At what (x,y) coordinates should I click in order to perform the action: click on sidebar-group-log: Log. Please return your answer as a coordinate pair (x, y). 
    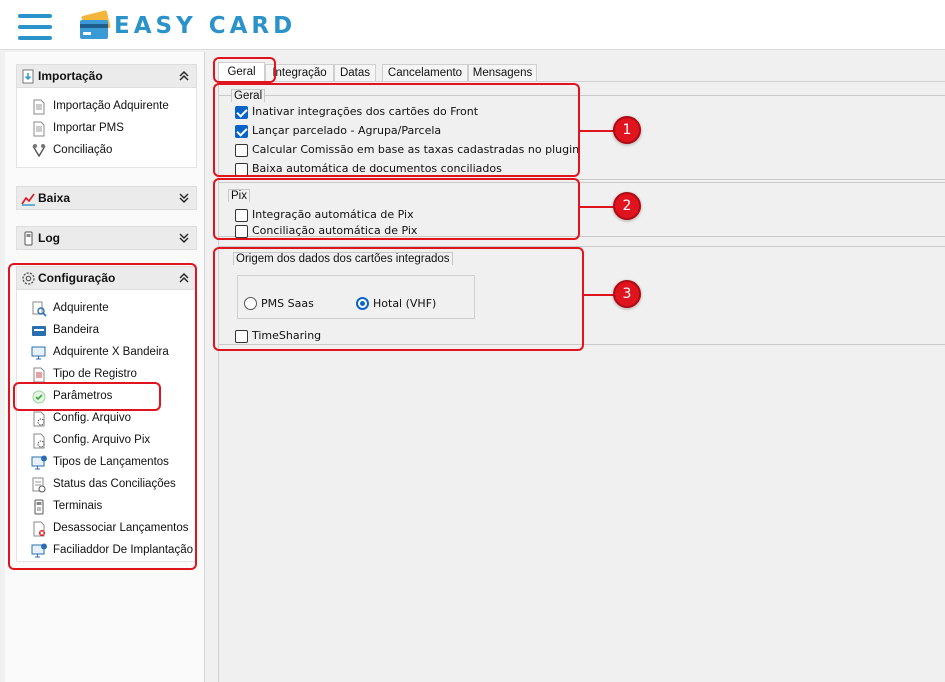
    Looking at the image, I should click on (106, 238).